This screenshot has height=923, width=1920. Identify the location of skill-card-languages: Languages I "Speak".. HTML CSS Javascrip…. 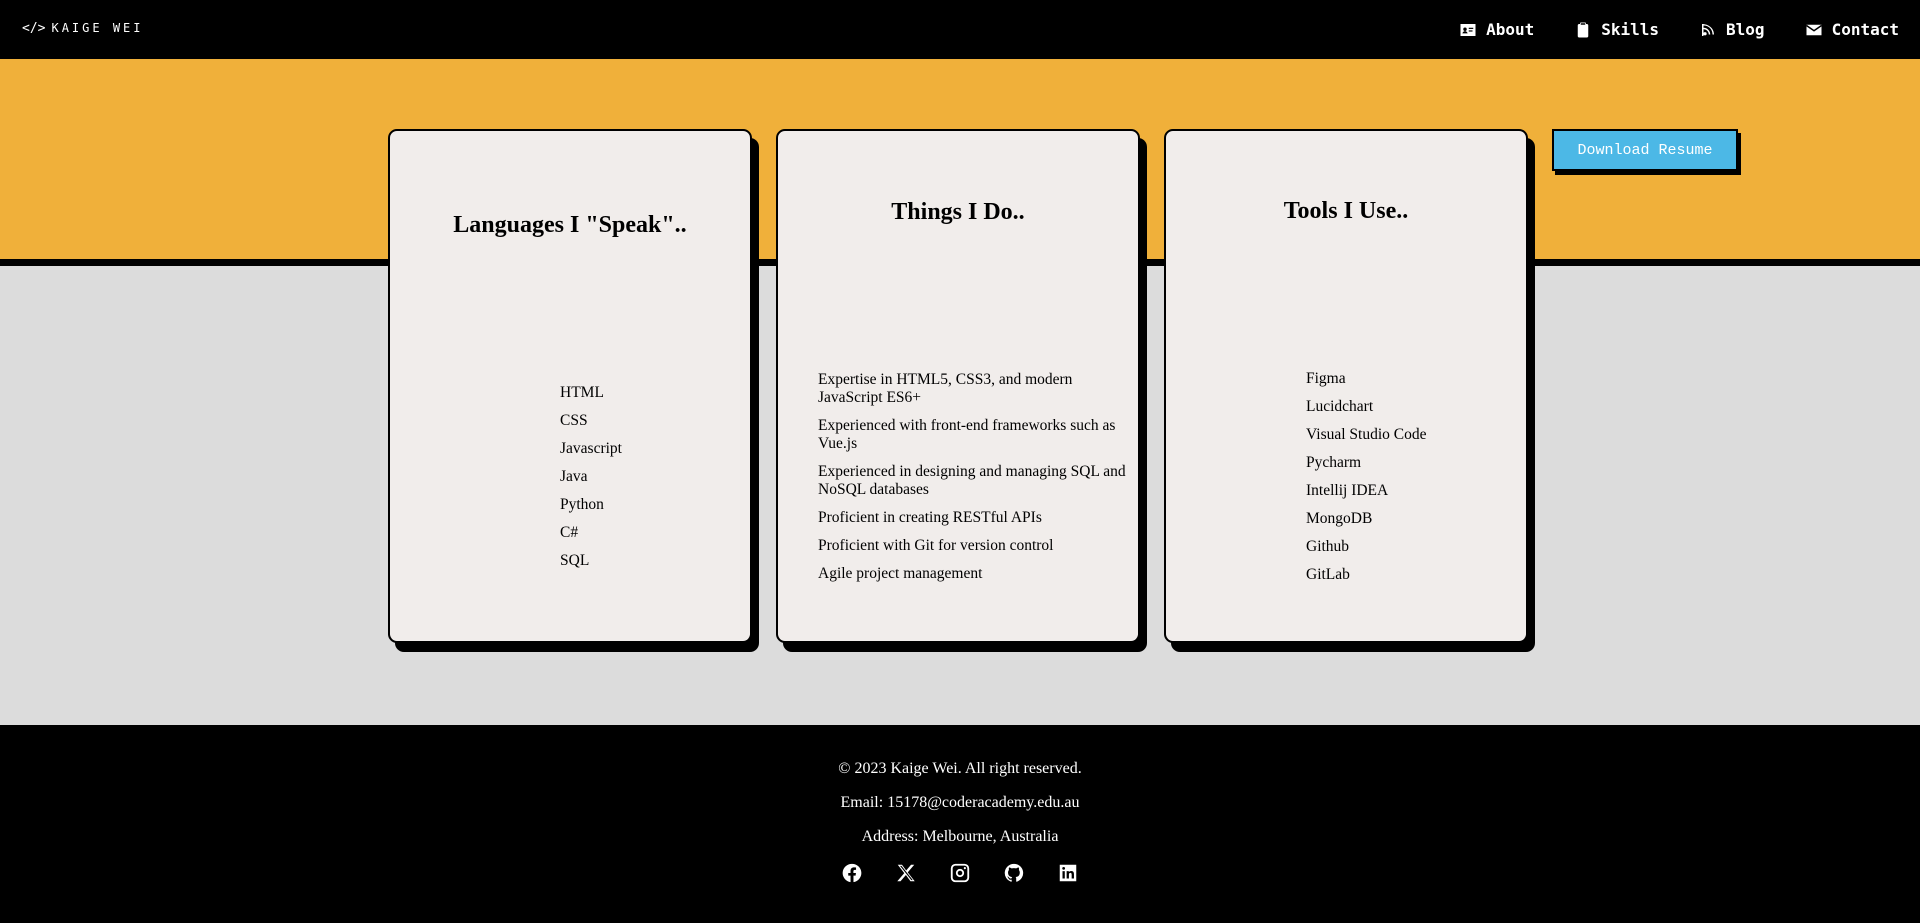
(570, 386).